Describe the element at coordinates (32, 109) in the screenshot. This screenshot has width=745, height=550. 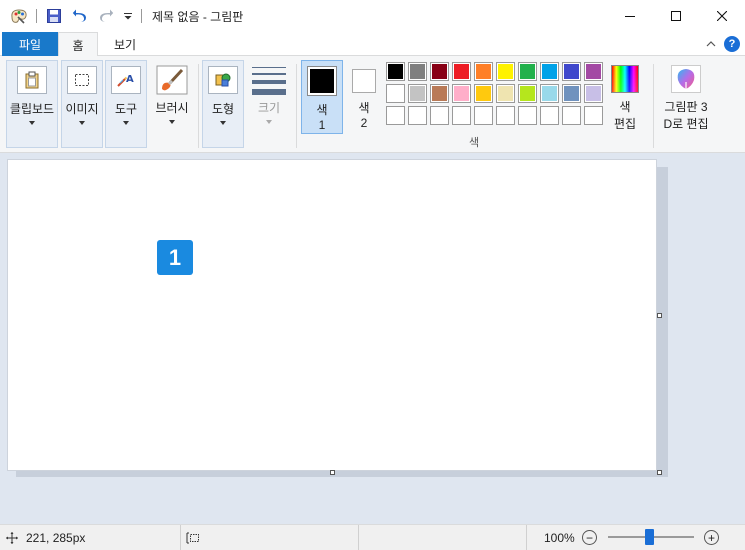
I see `clipboard-label: 클립보드` at that location.